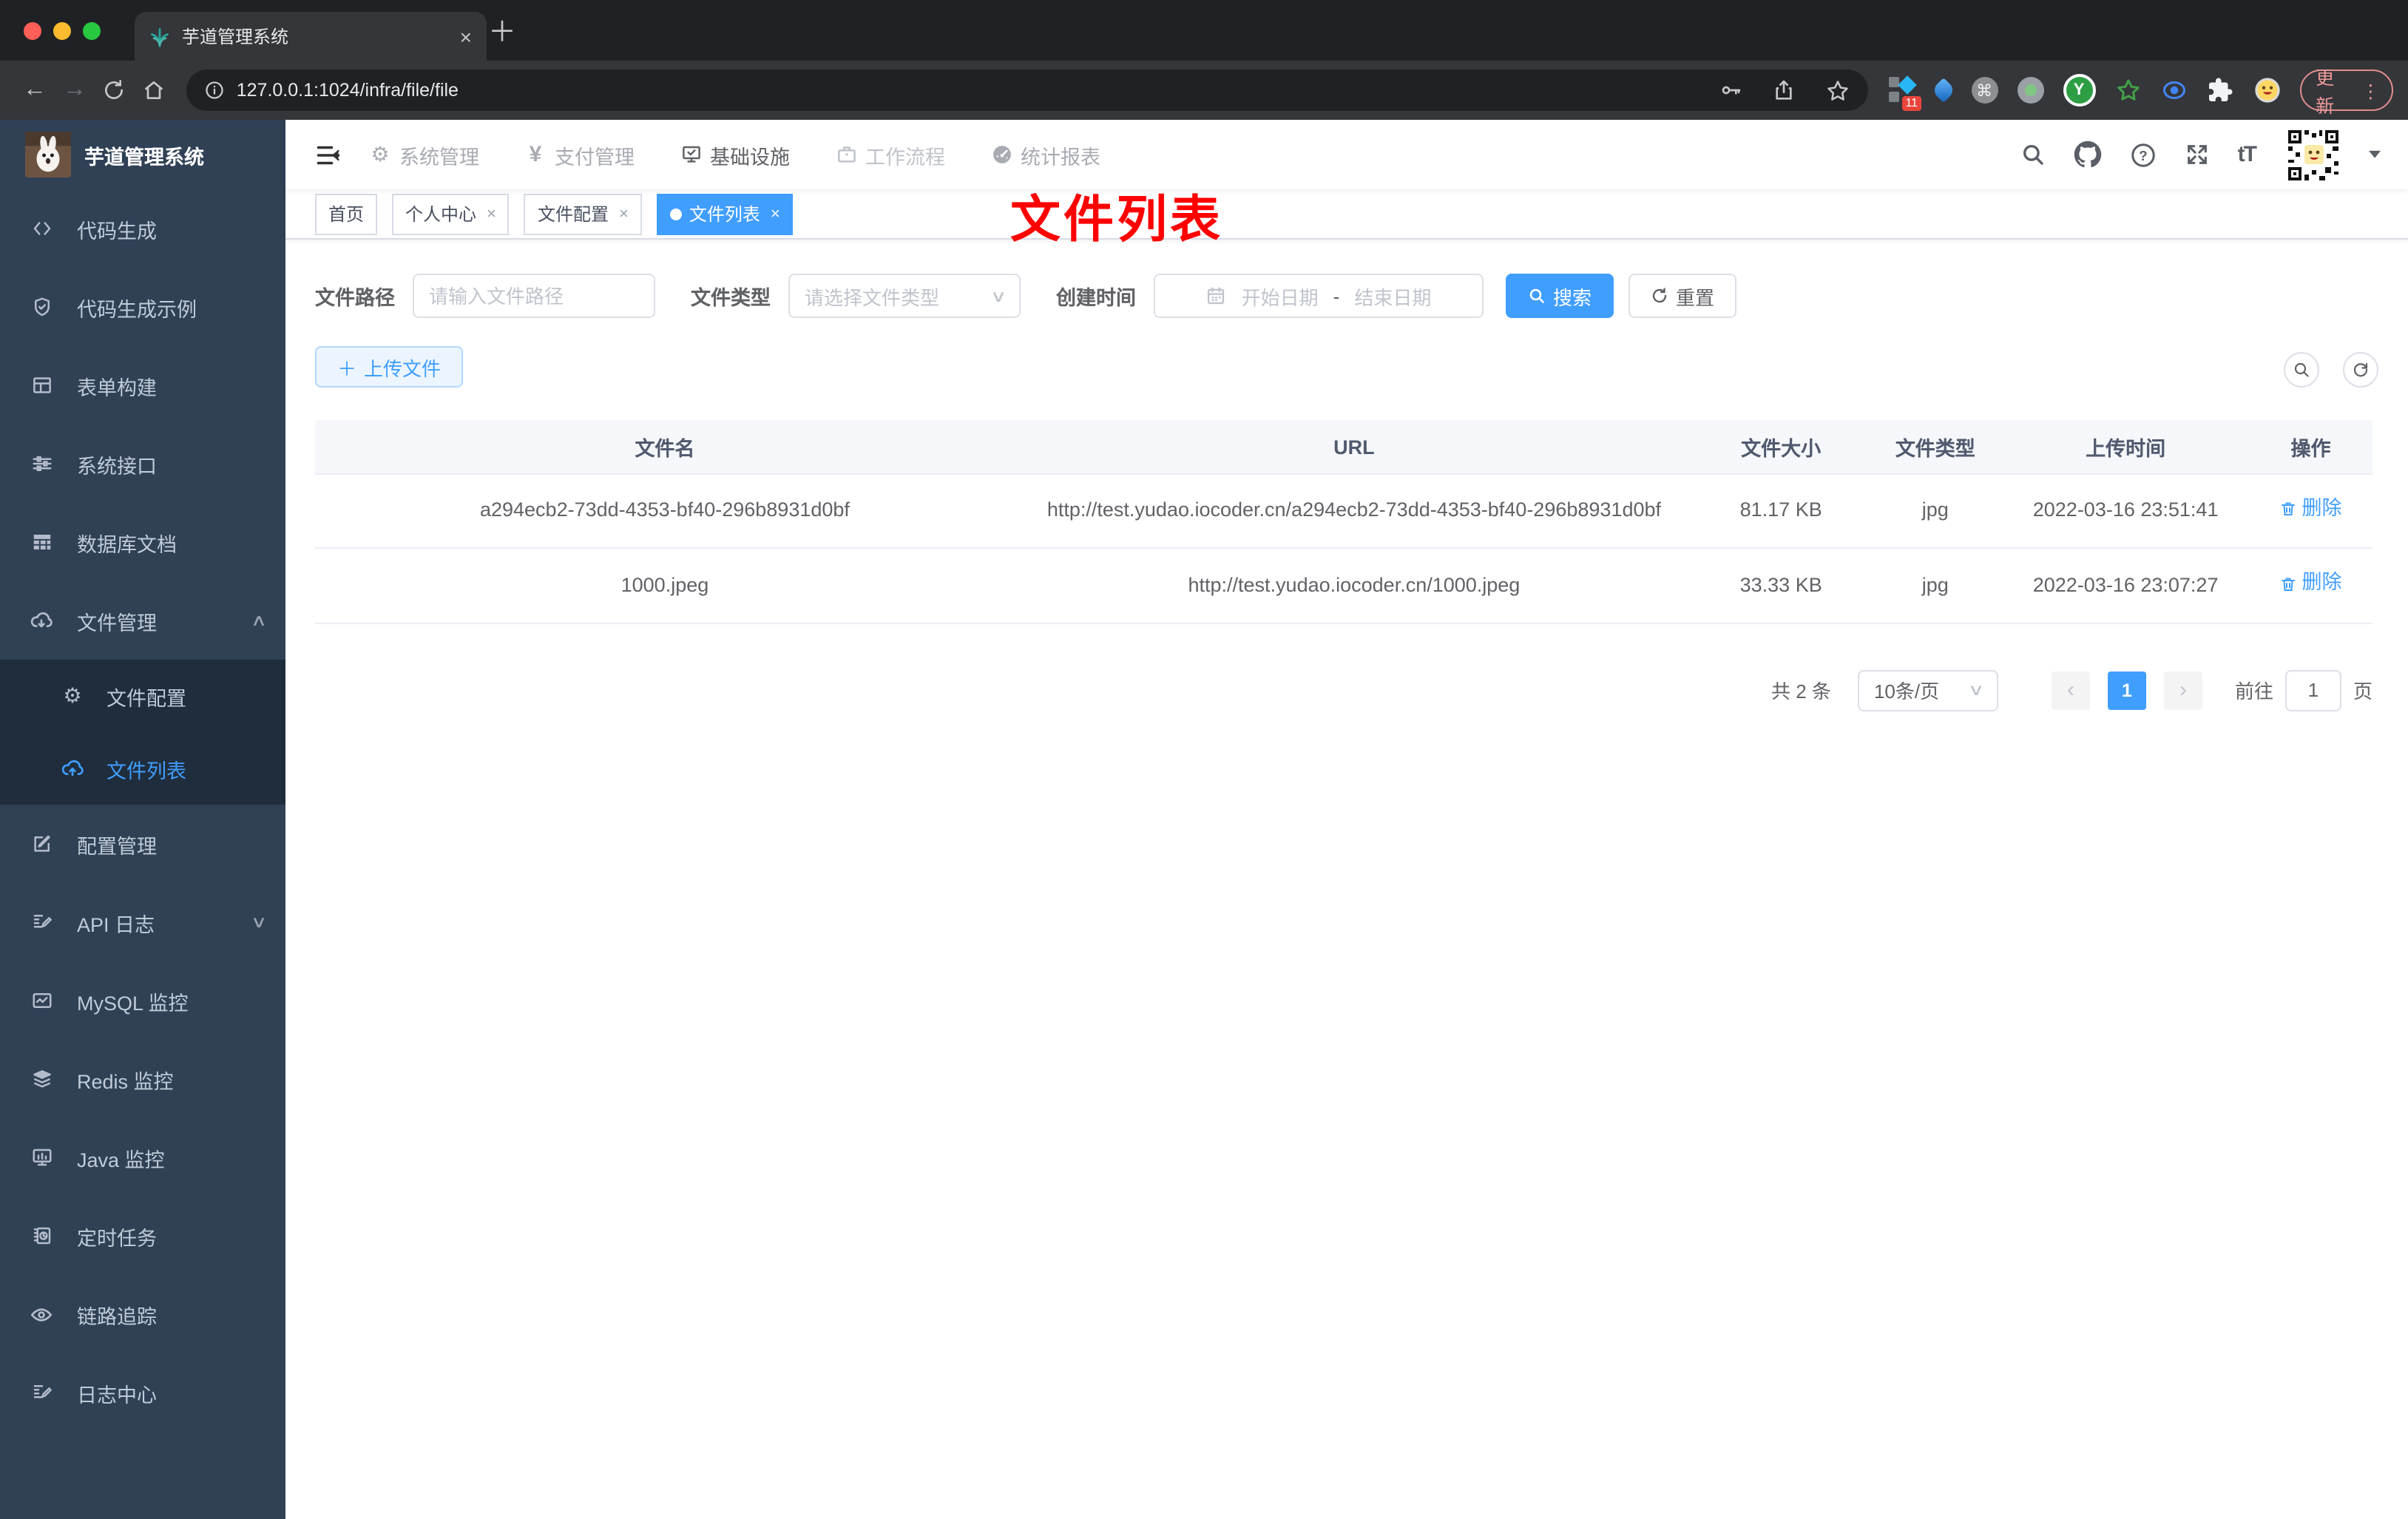  I want to click on sidebar-item-java-monitor: Java 监控, so click(142, 1157).